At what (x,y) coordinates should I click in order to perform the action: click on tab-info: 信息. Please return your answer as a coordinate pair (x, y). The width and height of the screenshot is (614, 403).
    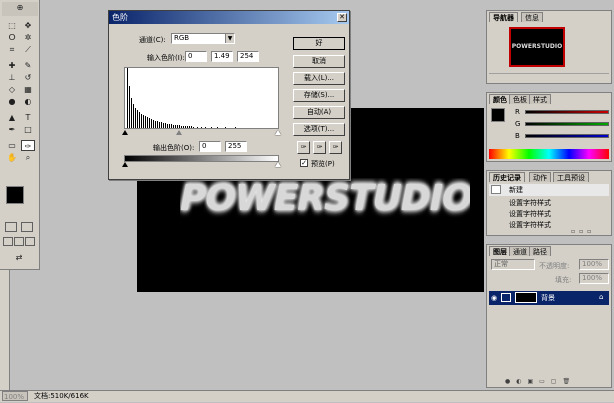
    Looking at the image, I should click on (532, 17).